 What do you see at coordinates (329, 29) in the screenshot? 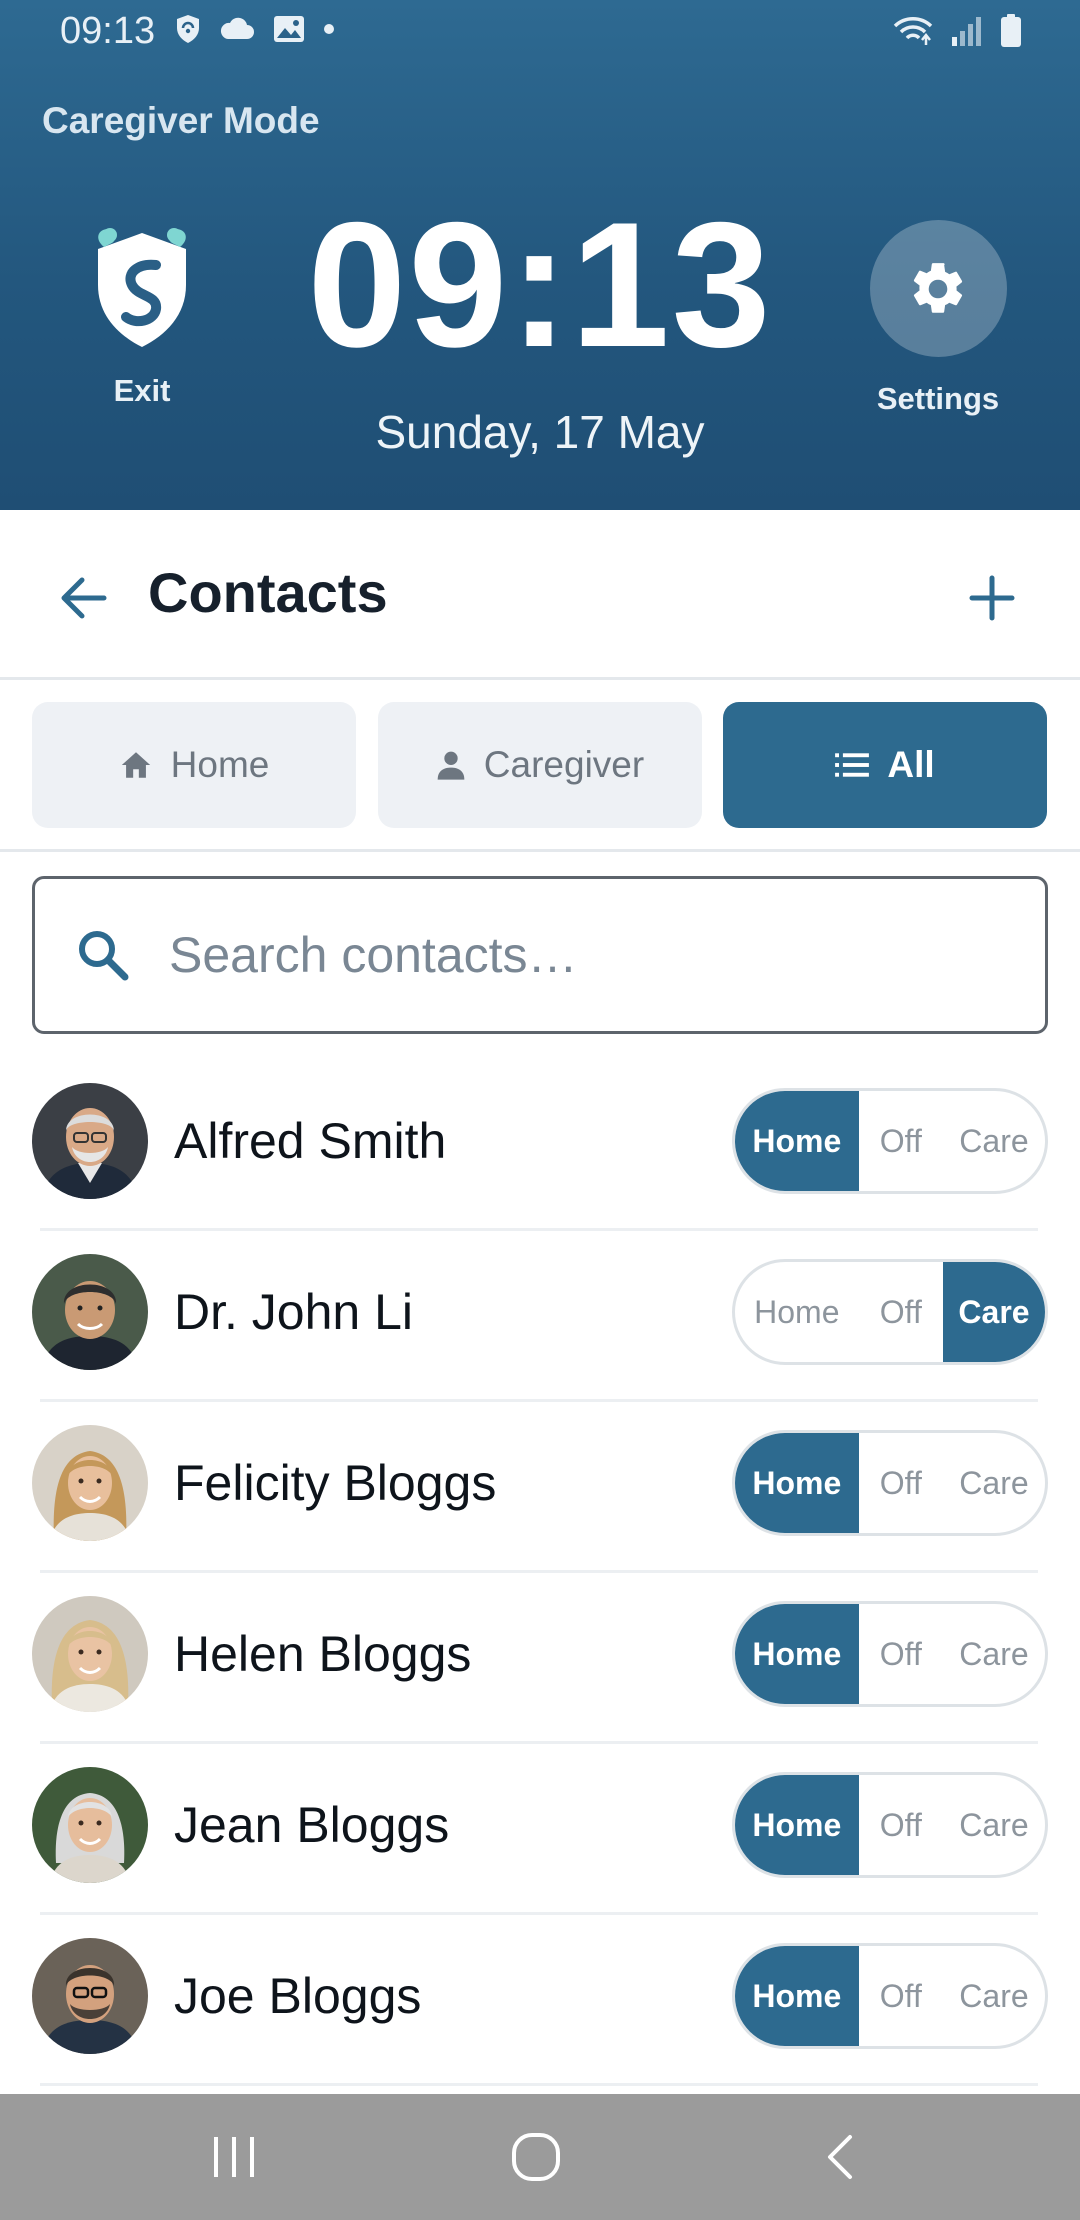
I see `dot-icon` at bounding box center [329, 29].